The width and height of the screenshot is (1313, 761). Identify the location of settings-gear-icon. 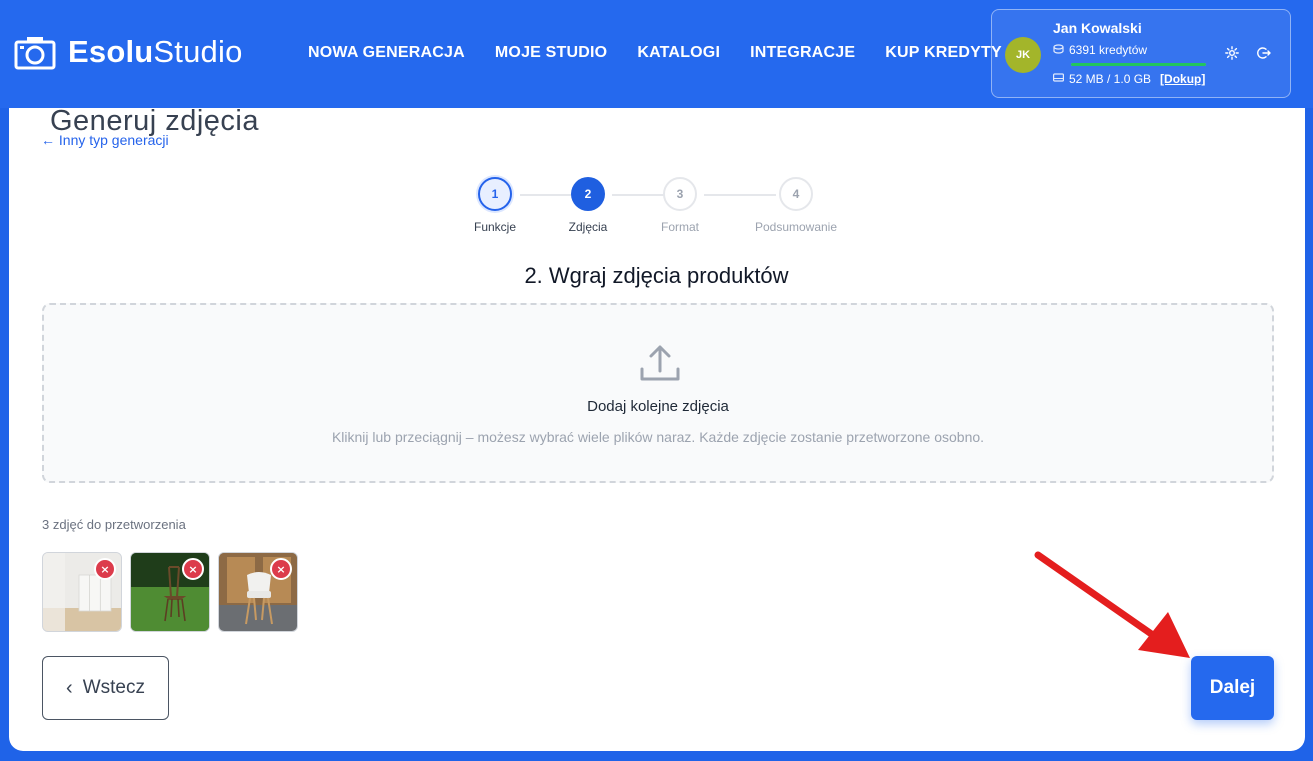
(1232, 53).